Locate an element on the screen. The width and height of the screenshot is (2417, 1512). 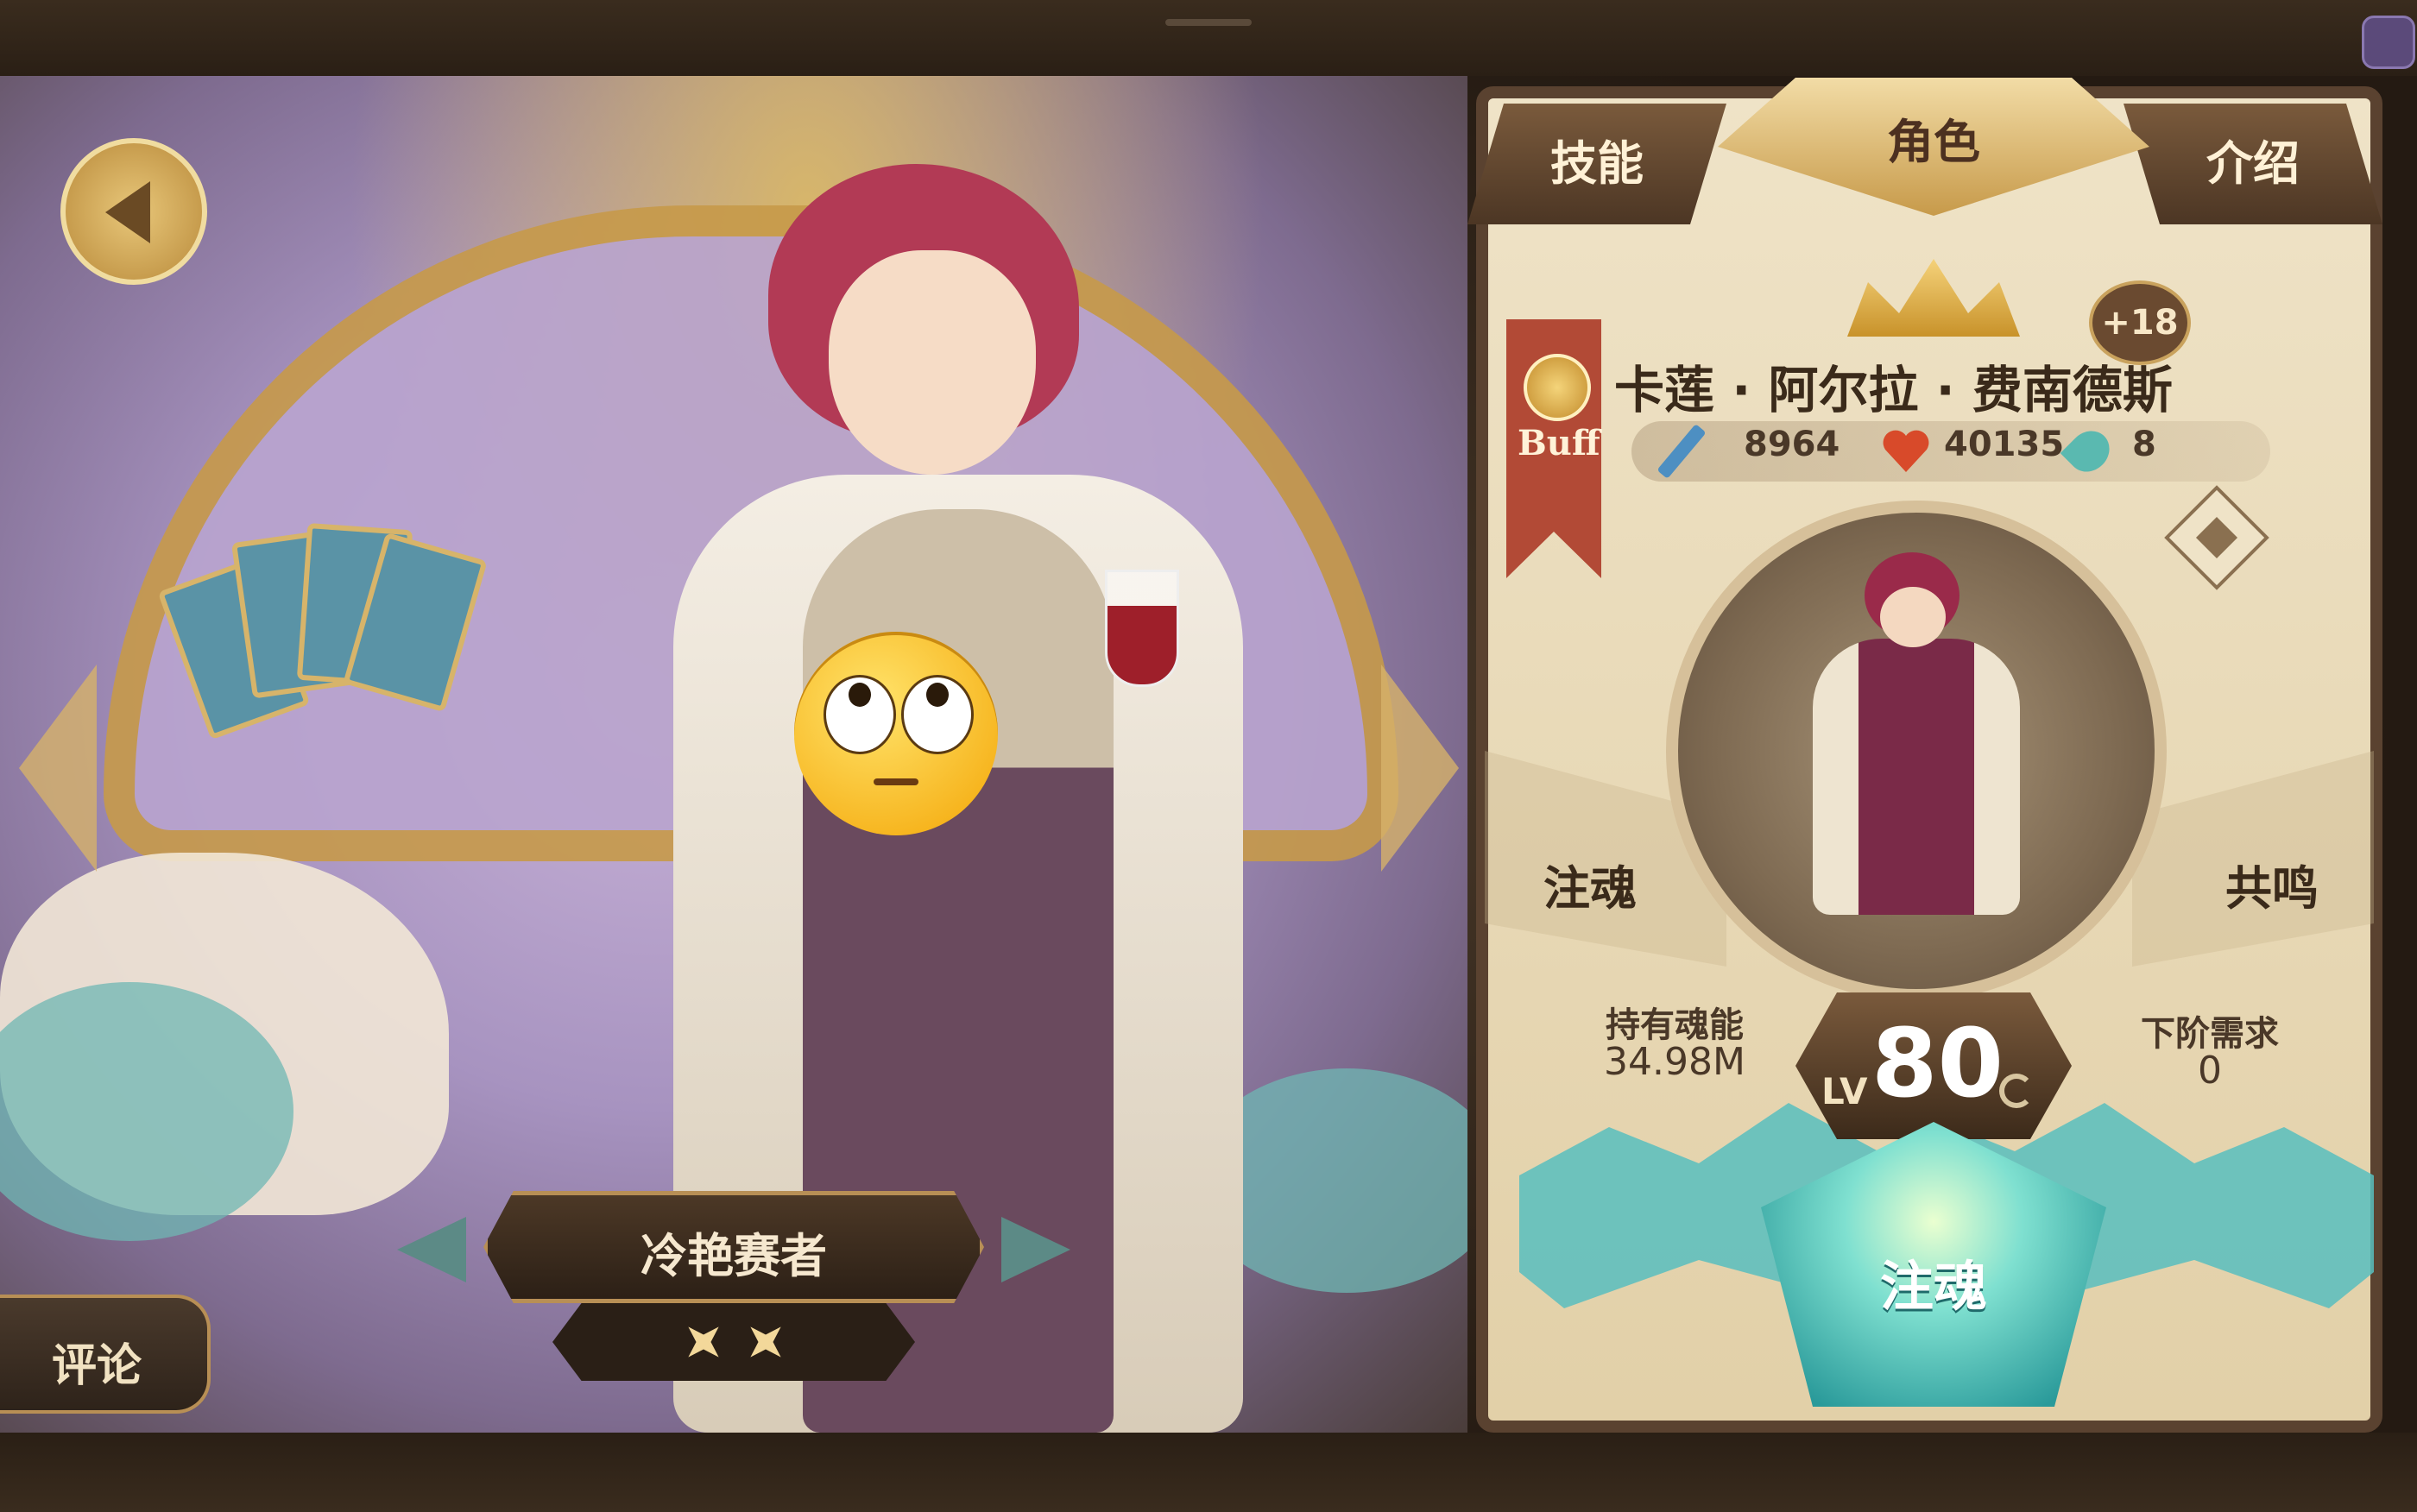
chibi-face is located at coordinates (1913, 617).